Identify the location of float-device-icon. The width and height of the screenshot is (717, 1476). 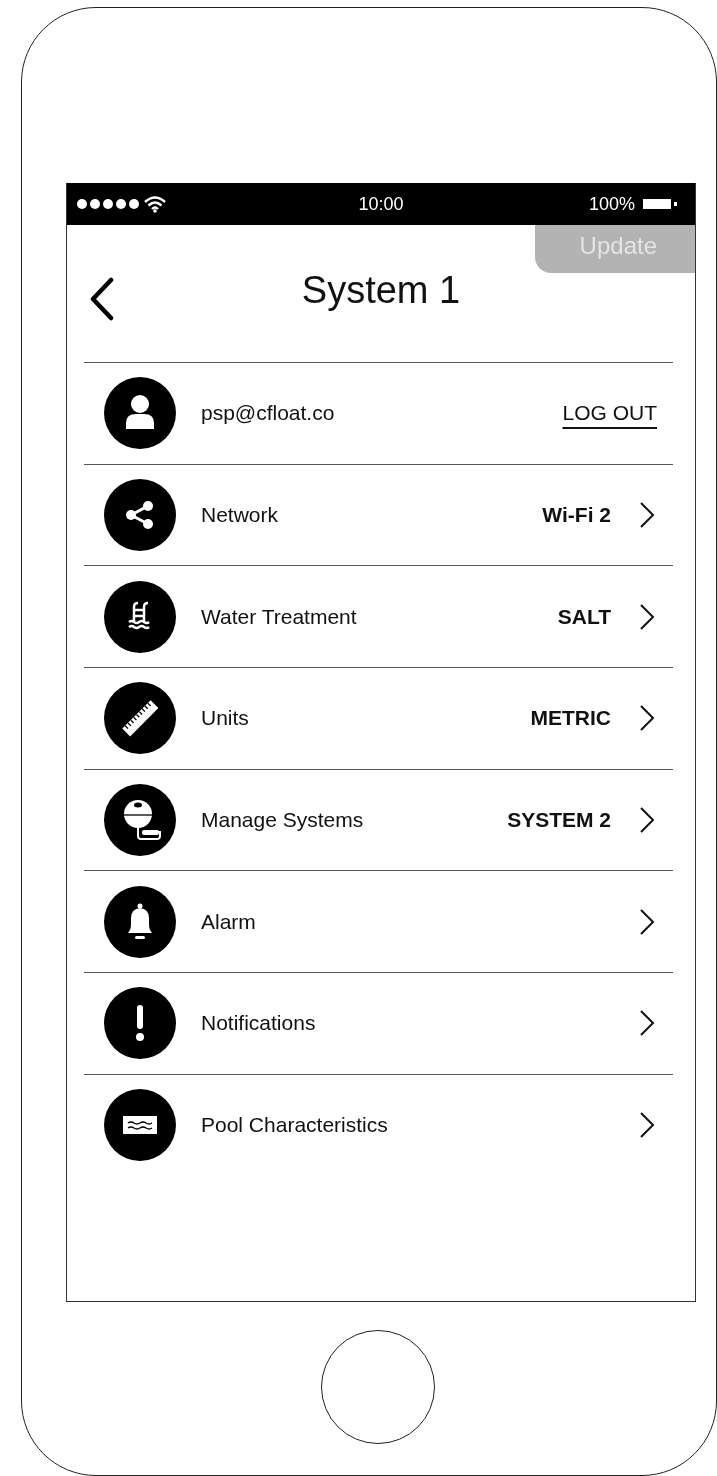
(140, 820).